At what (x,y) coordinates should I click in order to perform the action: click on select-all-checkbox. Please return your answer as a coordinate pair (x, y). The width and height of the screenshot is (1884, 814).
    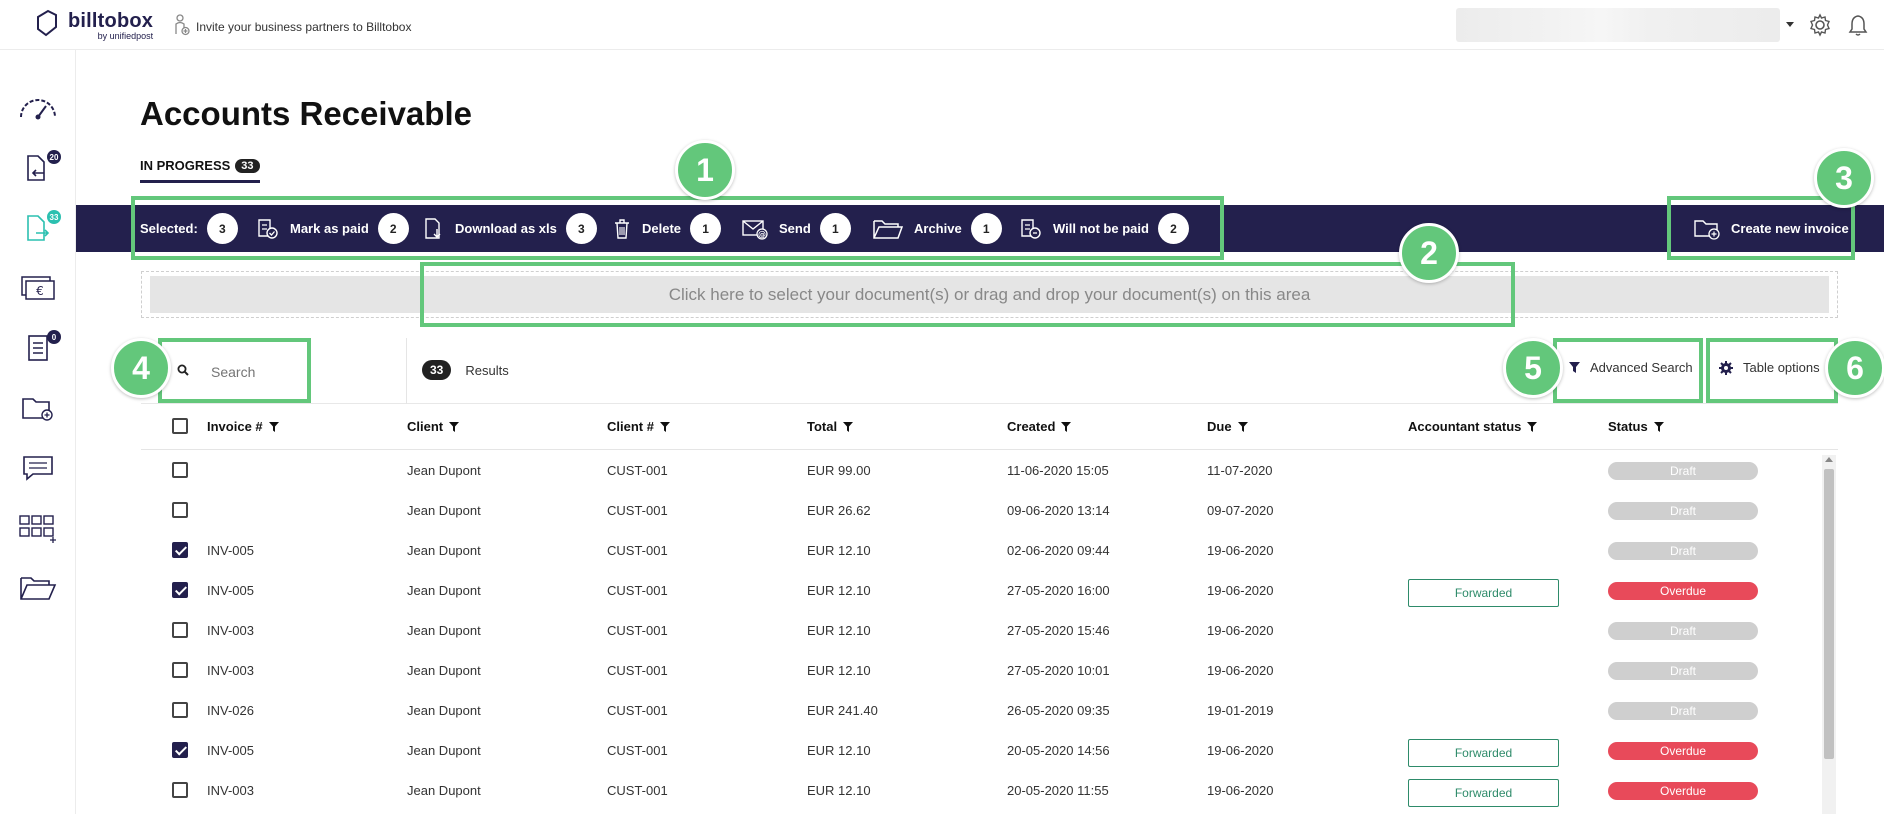
    Looking at the image, I should click on (180, 426).